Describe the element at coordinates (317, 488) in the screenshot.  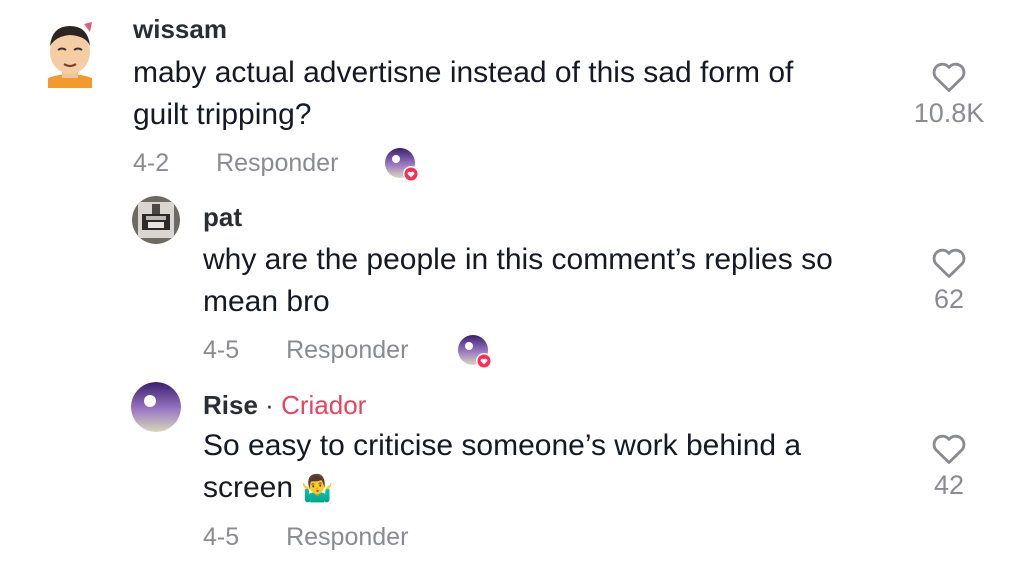
I see `shrug-emoji: 🤷‍♂️` at that location.